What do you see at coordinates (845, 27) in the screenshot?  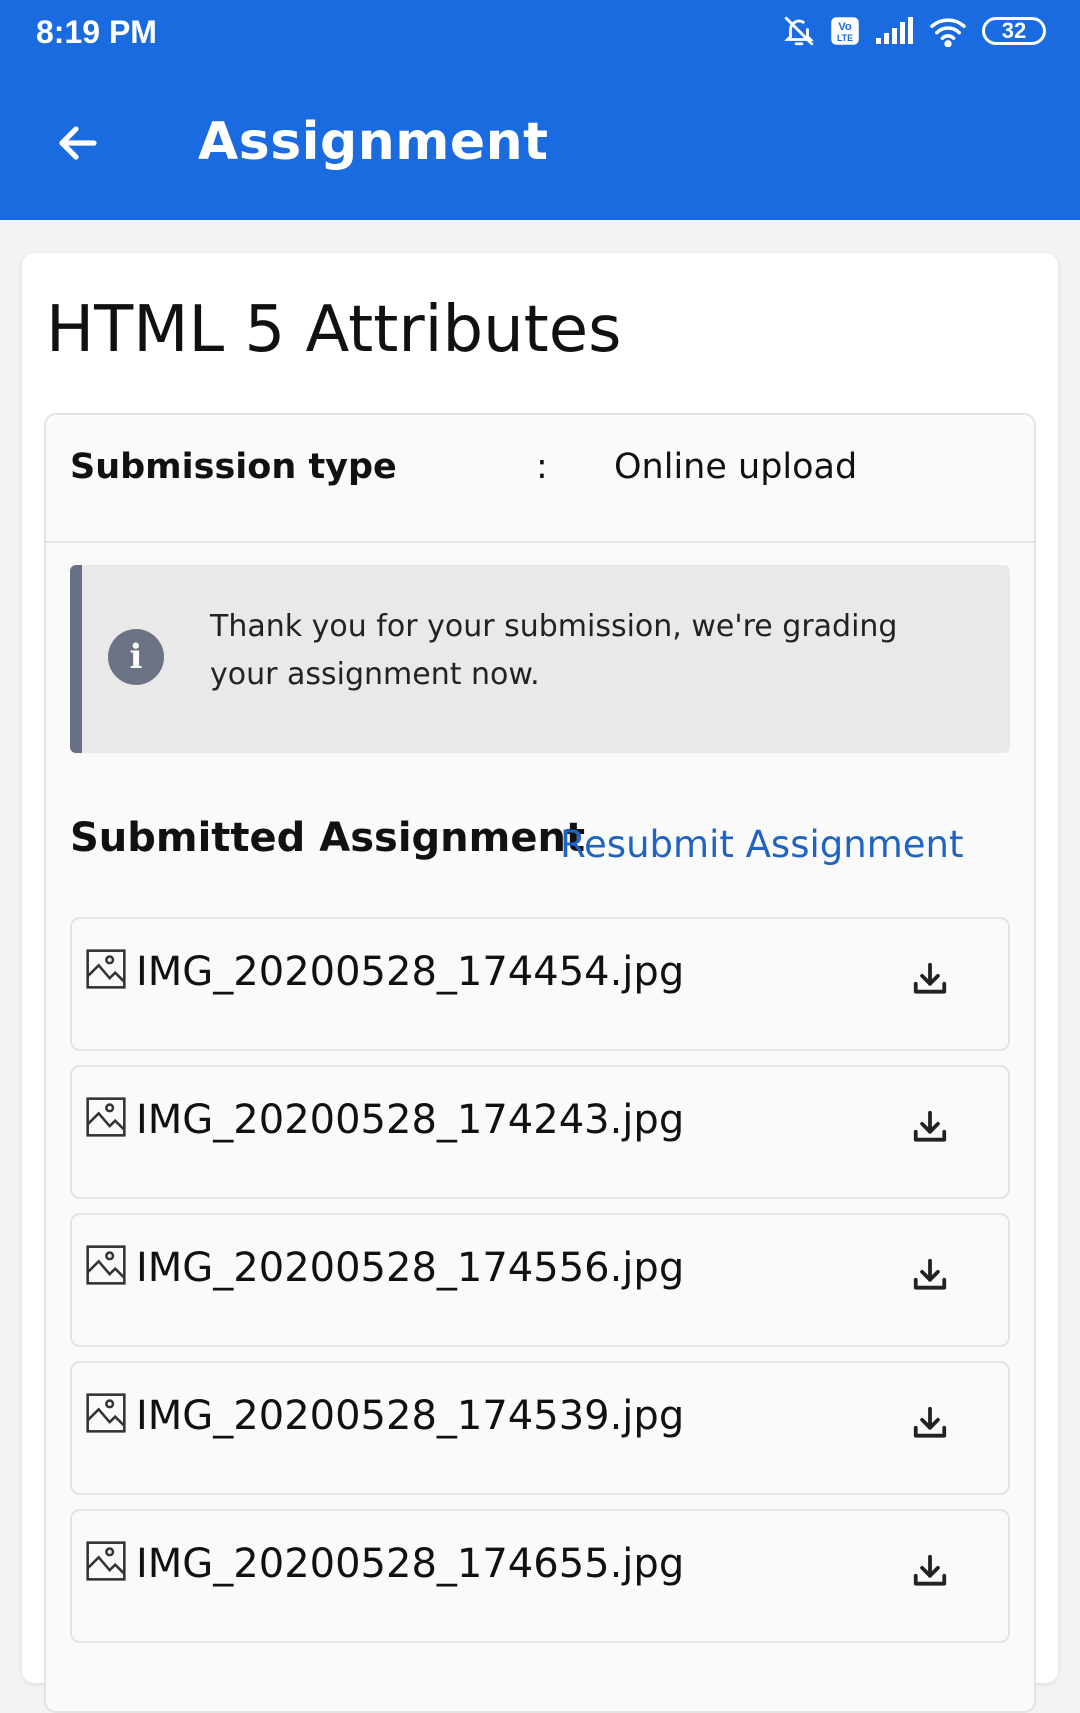 I see `svg-text: Vo` at bounding box center [845, 27].